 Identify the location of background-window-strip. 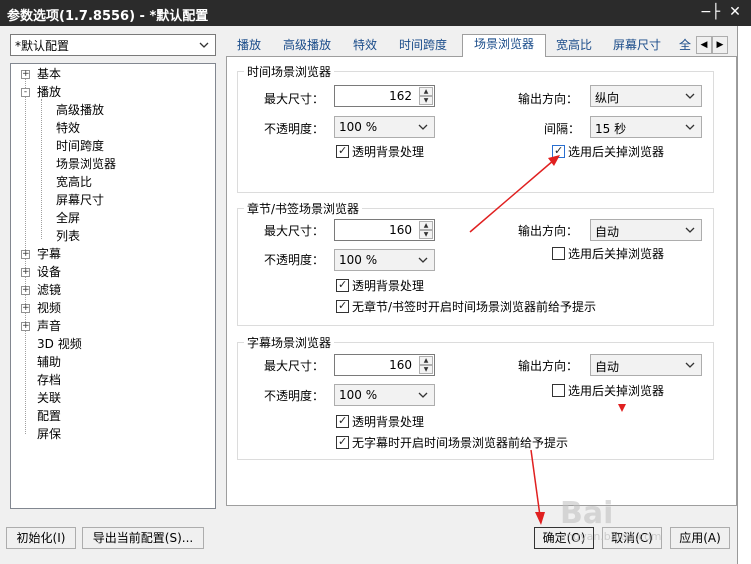
(744, 295).